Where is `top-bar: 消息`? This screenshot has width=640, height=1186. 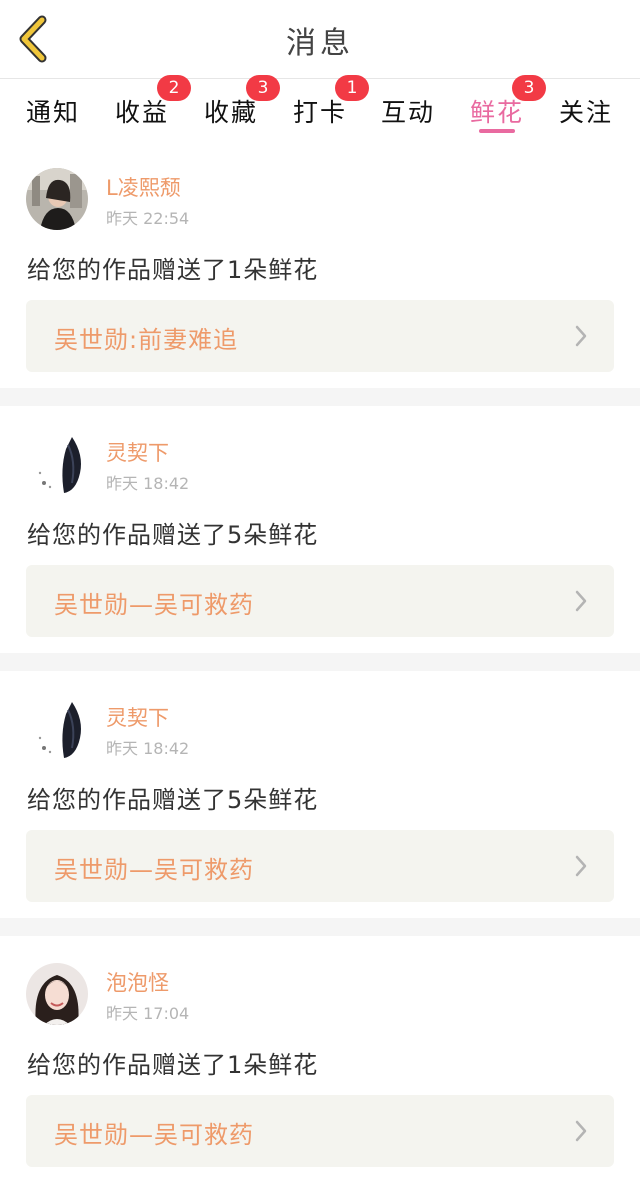
top-bar: 消息 is located at coordinates (320, 39).